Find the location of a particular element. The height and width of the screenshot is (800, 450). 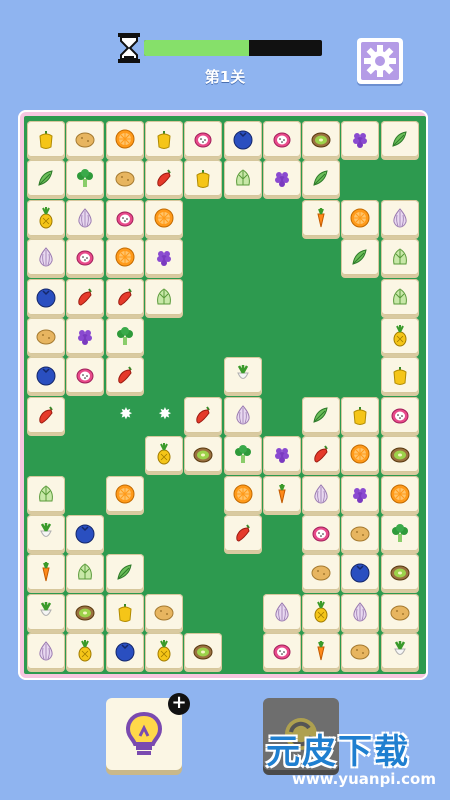

dragonfruit-icon is located at coordinates (282, 140).